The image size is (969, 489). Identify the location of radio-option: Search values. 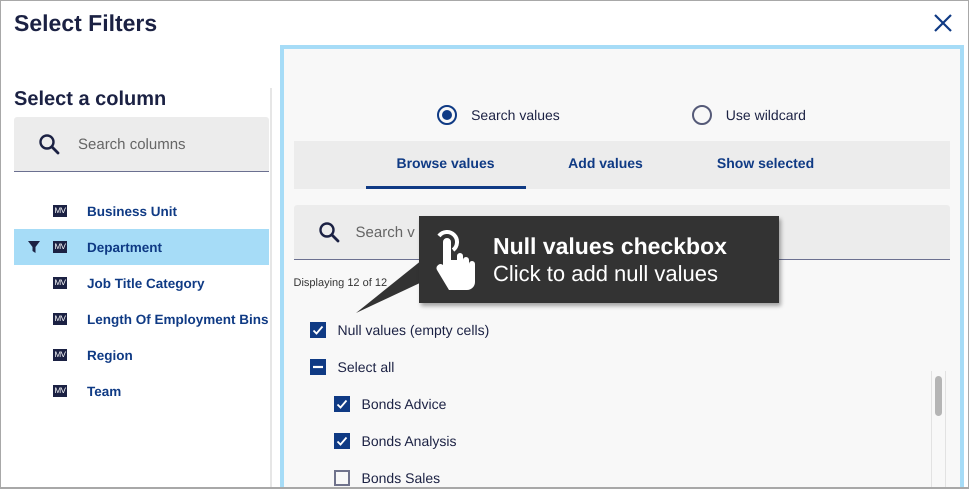
(498, 115).